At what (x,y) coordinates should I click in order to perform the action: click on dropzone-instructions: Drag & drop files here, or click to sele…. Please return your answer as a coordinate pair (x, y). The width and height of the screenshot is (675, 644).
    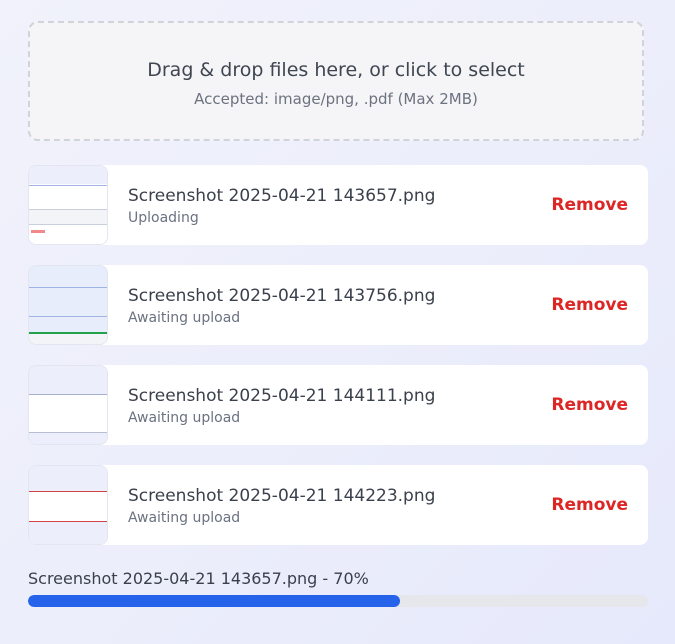
    Looking at the image, I should click on (336, 70).